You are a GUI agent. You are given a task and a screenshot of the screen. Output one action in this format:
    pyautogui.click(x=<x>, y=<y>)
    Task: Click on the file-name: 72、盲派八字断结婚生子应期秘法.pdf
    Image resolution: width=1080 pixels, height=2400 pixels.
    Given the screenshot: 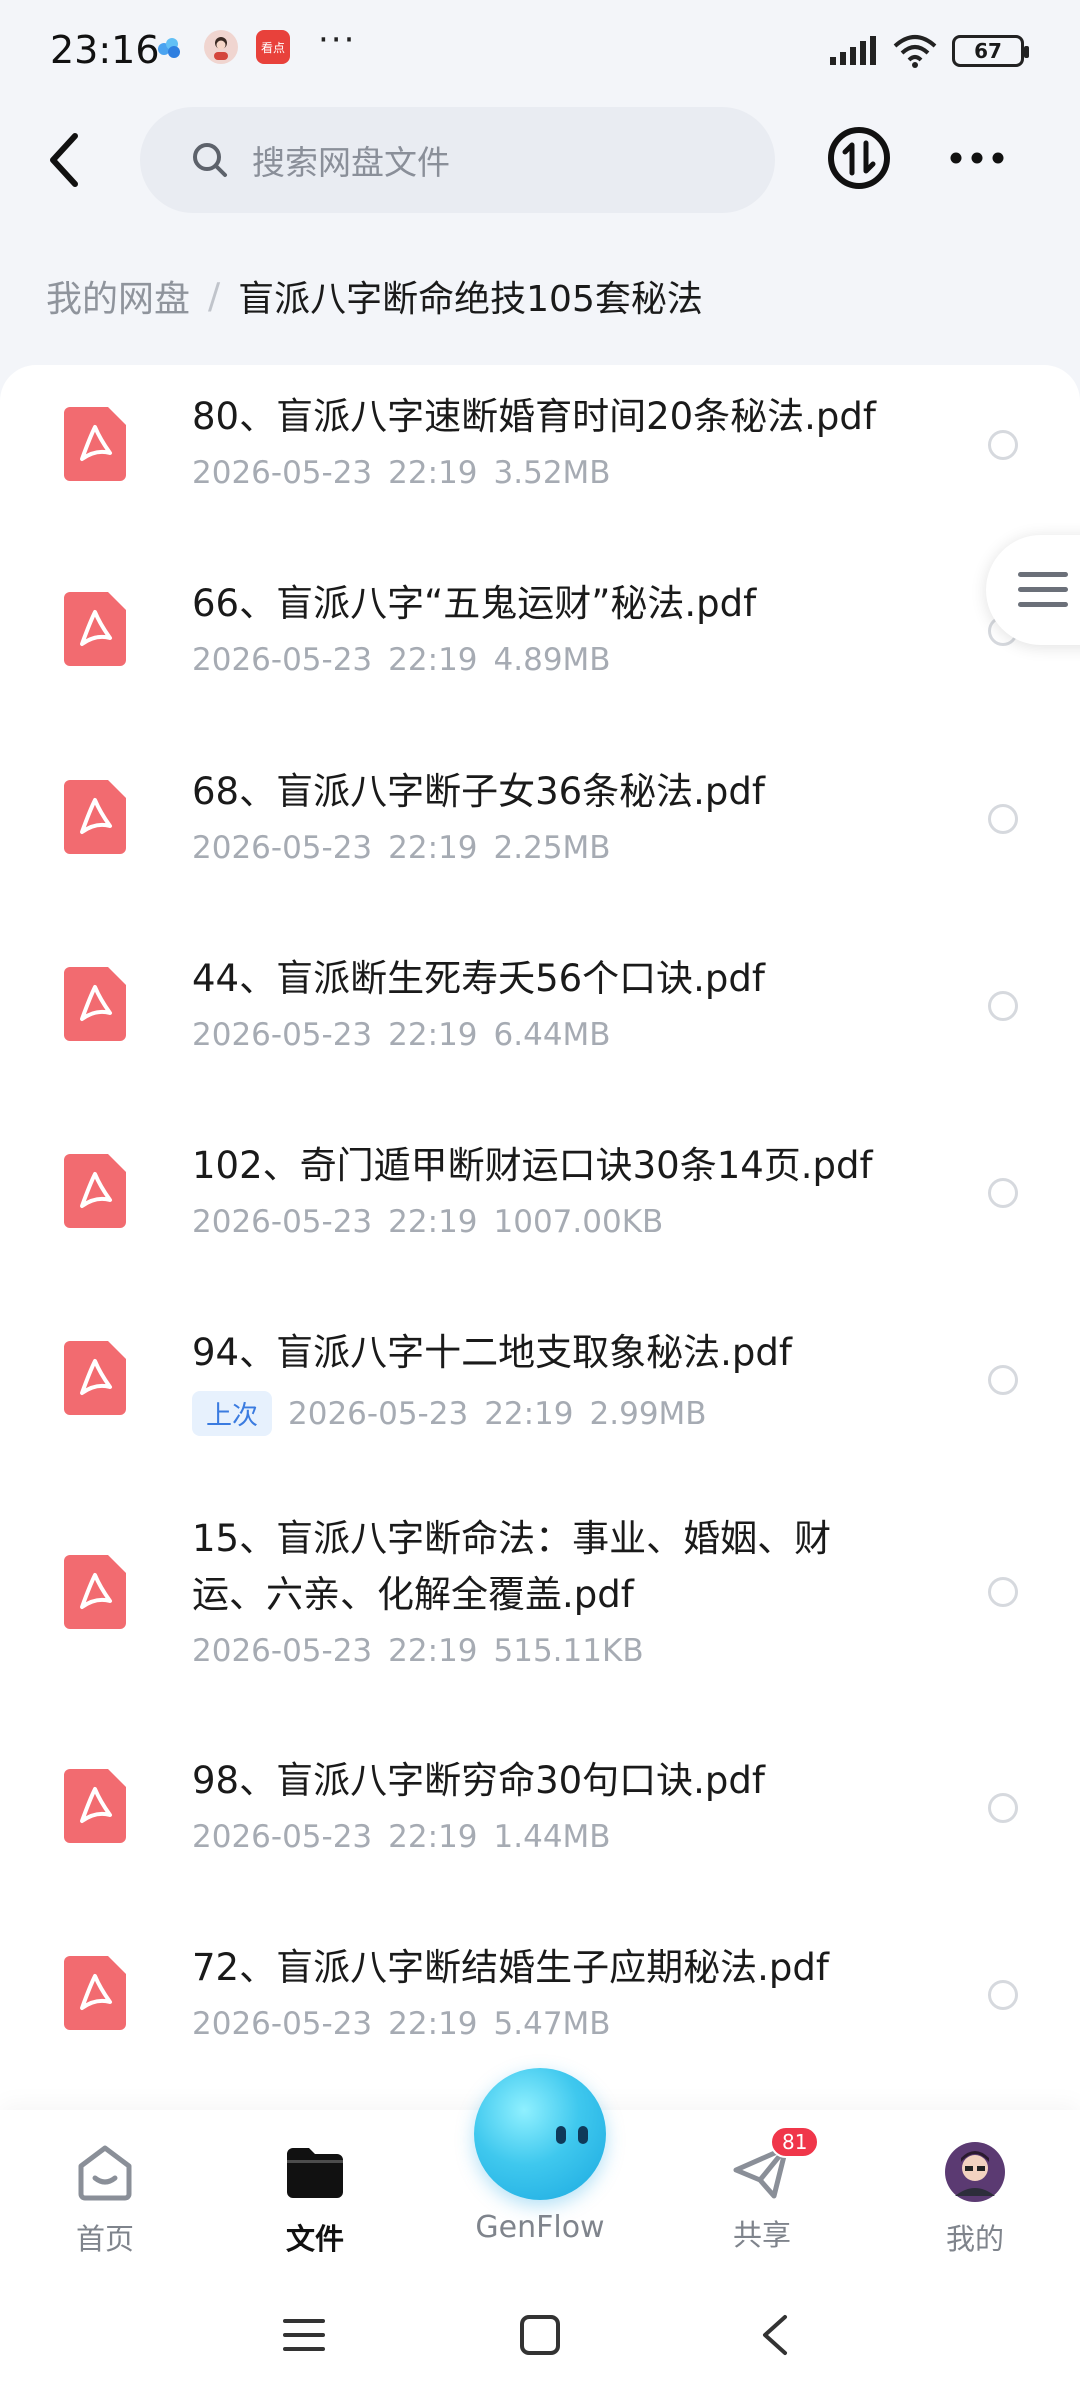 What is the action you would take?
    pyautogui.click(x=510, y=1967)
    